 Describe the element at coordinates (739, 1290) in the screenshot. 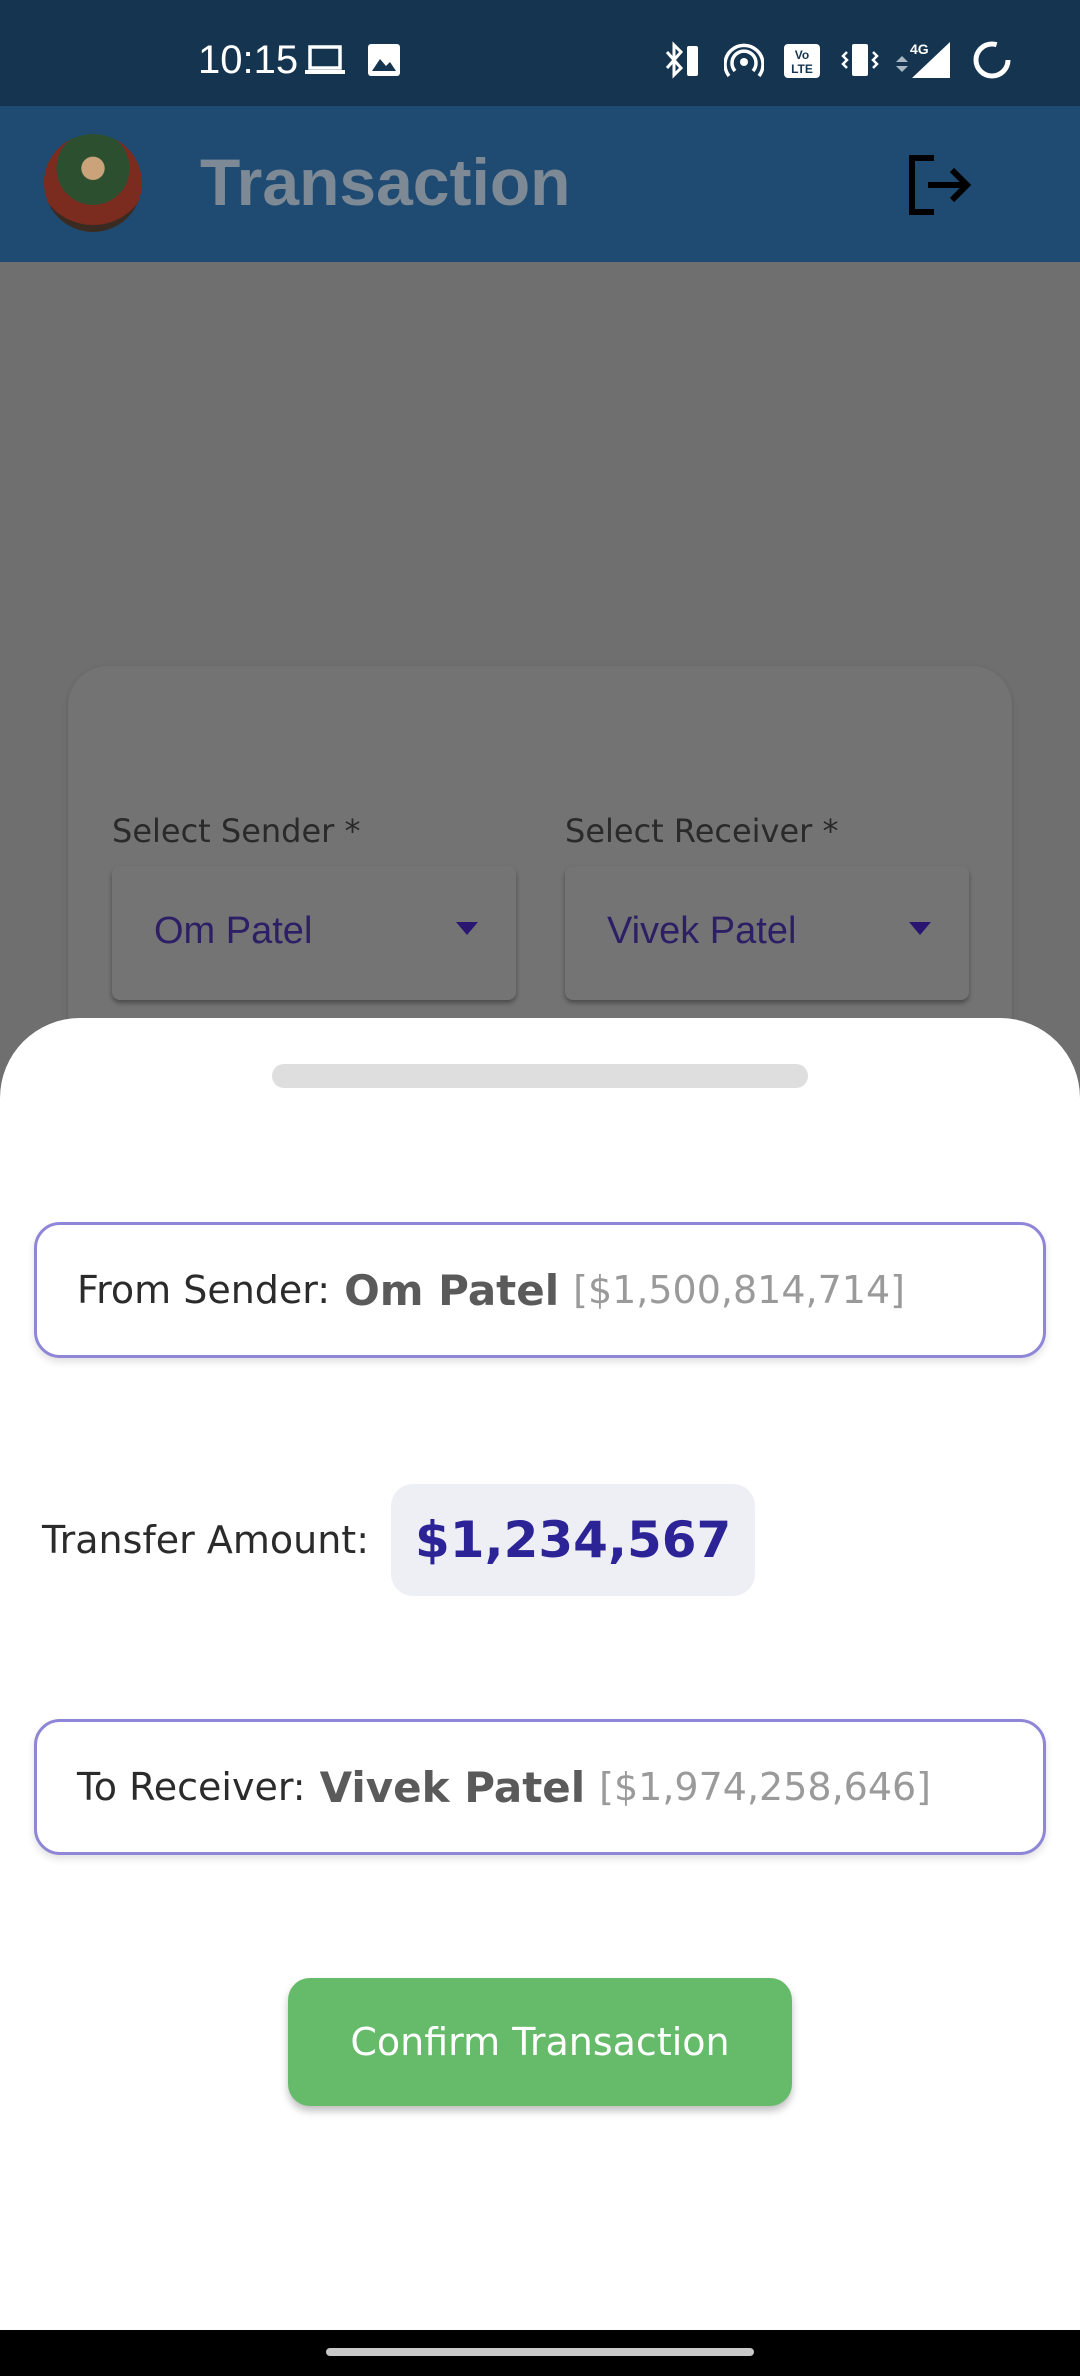

I see `from-sender-balance: [$1,500,814,714]` at that location.